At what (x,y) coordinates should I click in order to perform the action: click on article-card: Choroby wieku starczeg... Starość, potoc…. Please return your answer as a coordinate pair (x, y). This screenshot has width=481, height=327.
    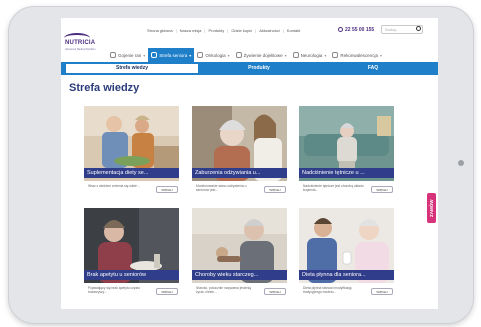
    Looking at the image, I should click on (239, 257).